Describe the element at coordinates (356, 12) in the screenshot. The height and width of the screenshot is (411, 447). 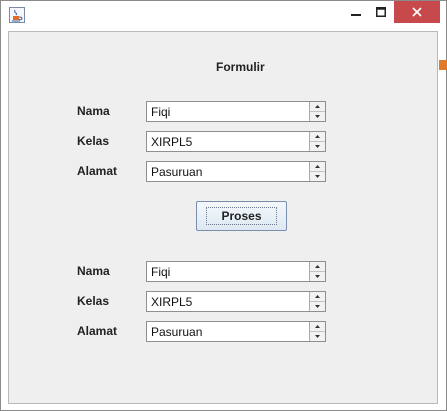
I see `minimize-button` at that location.